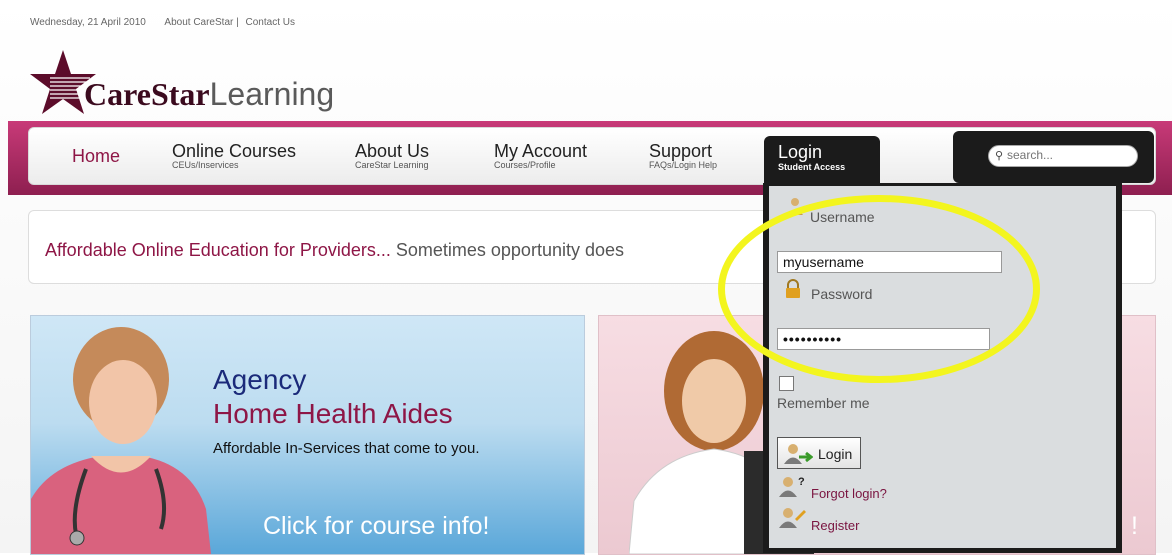 Image resolution: width=1172 pixels, height=555 pixels. Describe the element at coordinates (147, 94) in the screenshot. I see `logo-brand-text: CareStar` at that location.